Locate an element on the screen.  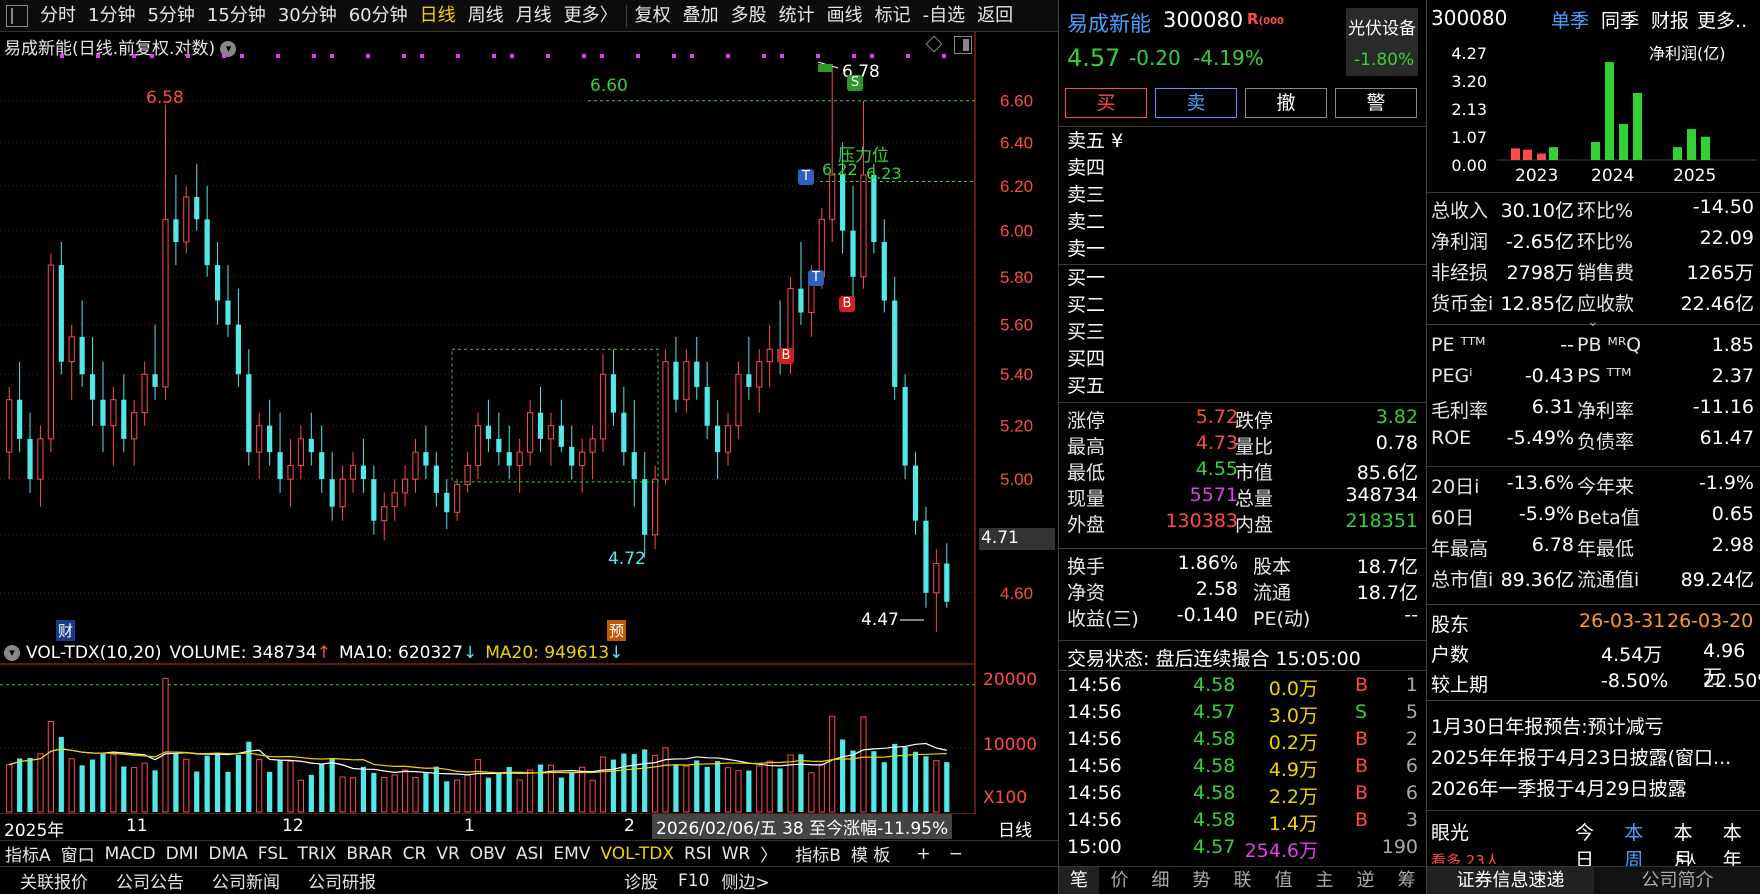
link-sidebar: 侧边> is located at coordinates (745, 880).